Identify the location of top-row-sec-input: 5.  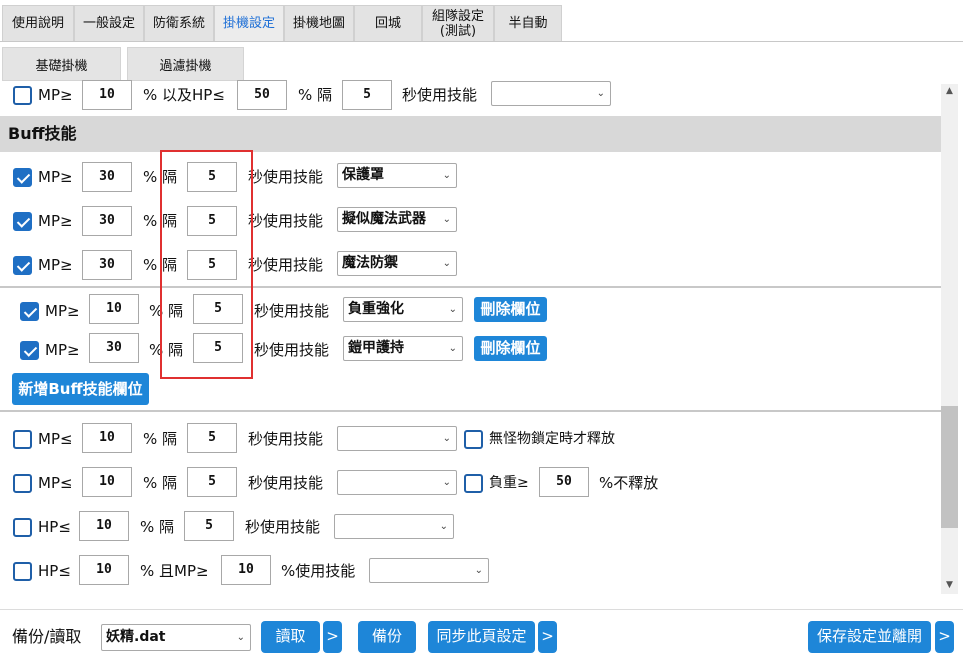
(367, 95).